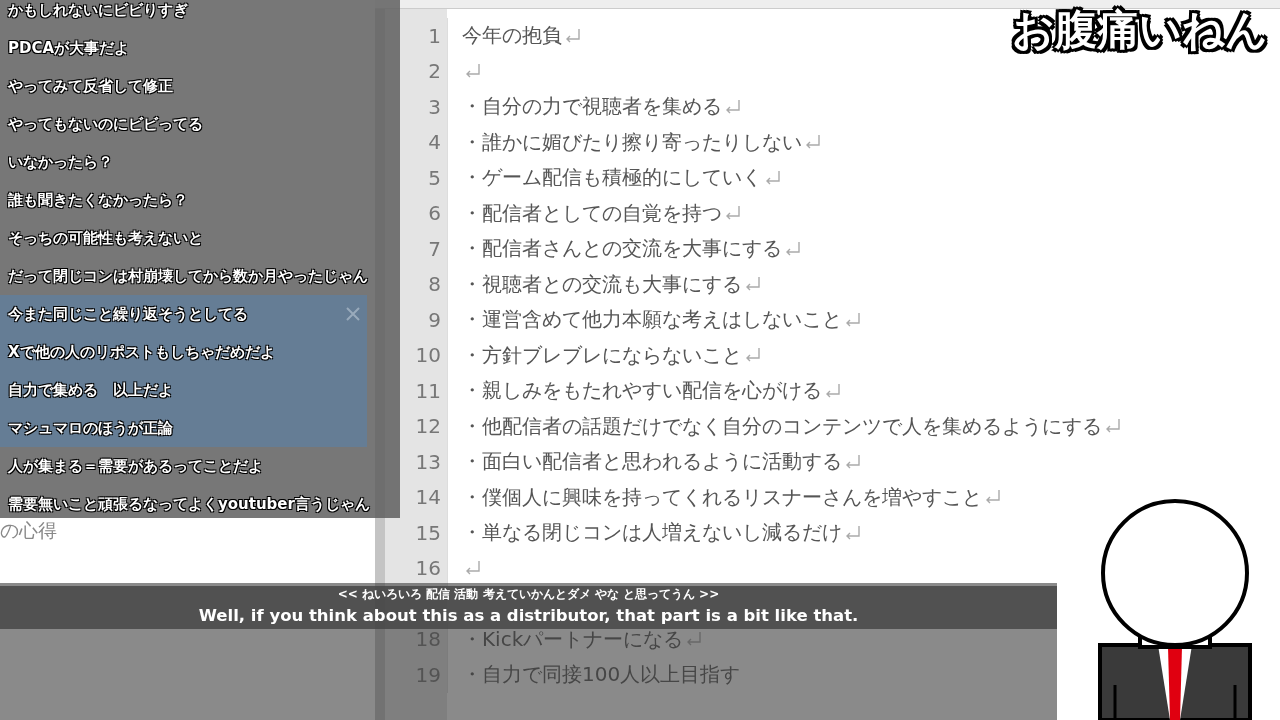  Describe the element at coordinates (98, 10) in the screenshot. I see `chat-comment: かもしれないにビビりすぎ` at that location.